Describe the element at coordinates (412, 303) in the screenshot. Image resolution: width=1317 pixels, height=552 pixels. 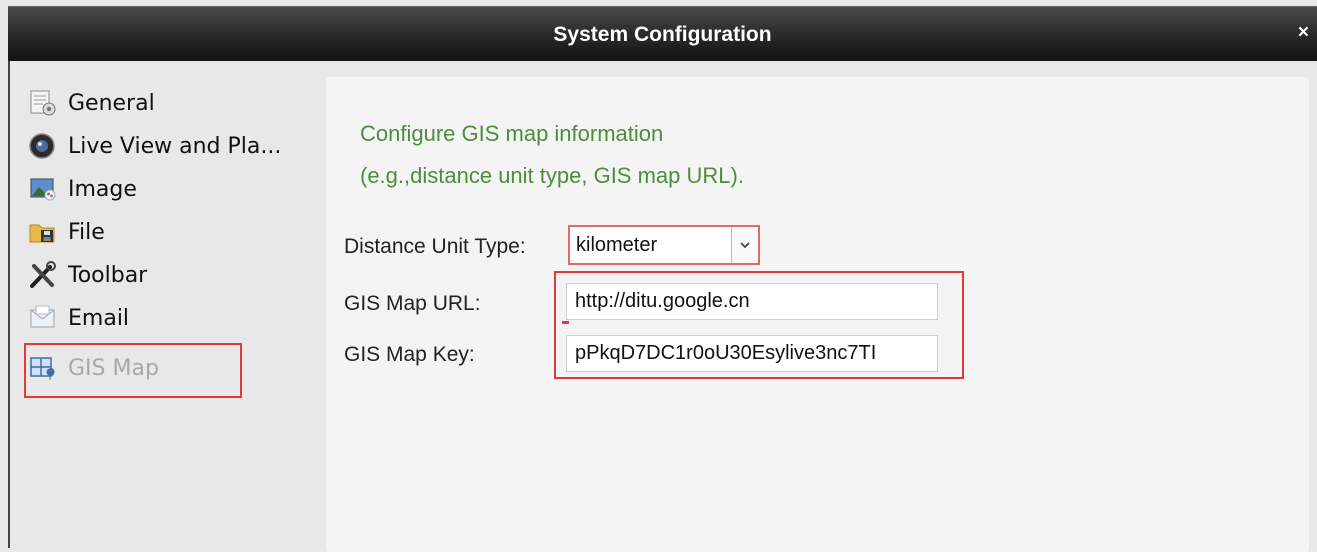
I see `map-url-label: GIS Map URL:` at that location.